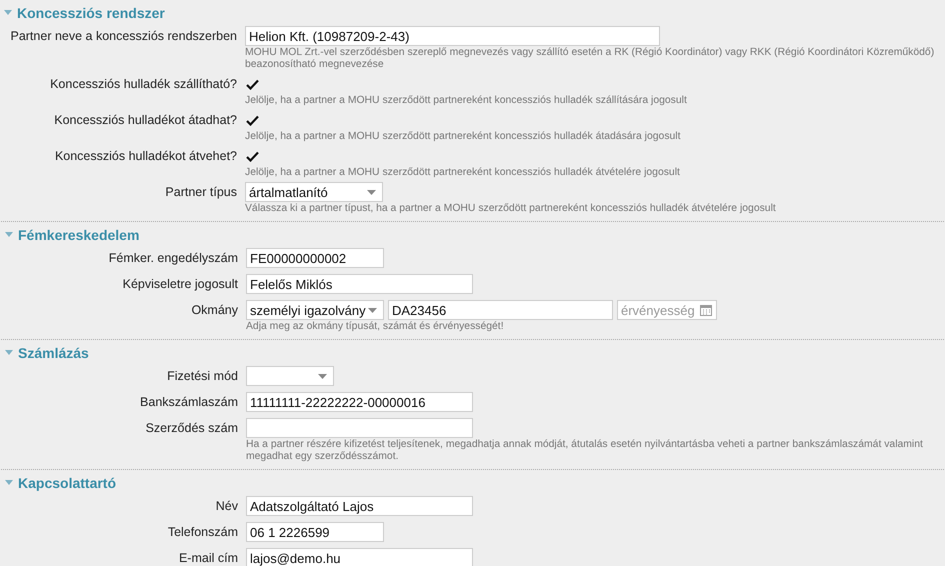  What do you see at coordinates (590, 59) in the screenshot?
I see `help-text: MOHU MOL Zrt.-vel szerződésben szereplő megnevezés vagy szállító esetén a RK (Régió Koordinátor) vagy RKK (Régió Koordinátori Közreműködő) beazonosítható megnevezése` at bounding box center [590, 59].